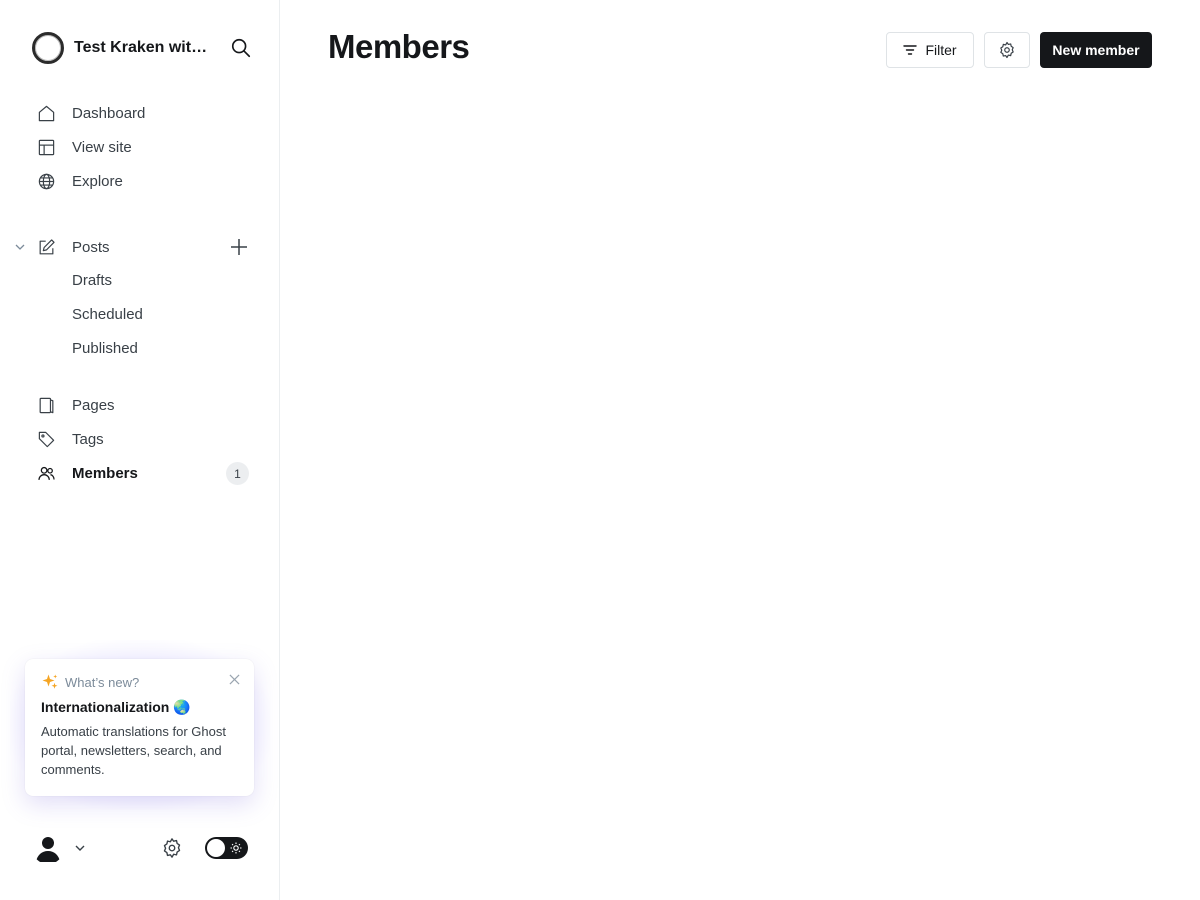  What do you see at coordinates (237, 473) in the screenshot?
I see `members-count-badge: 1` at bounding box center [237, 473].